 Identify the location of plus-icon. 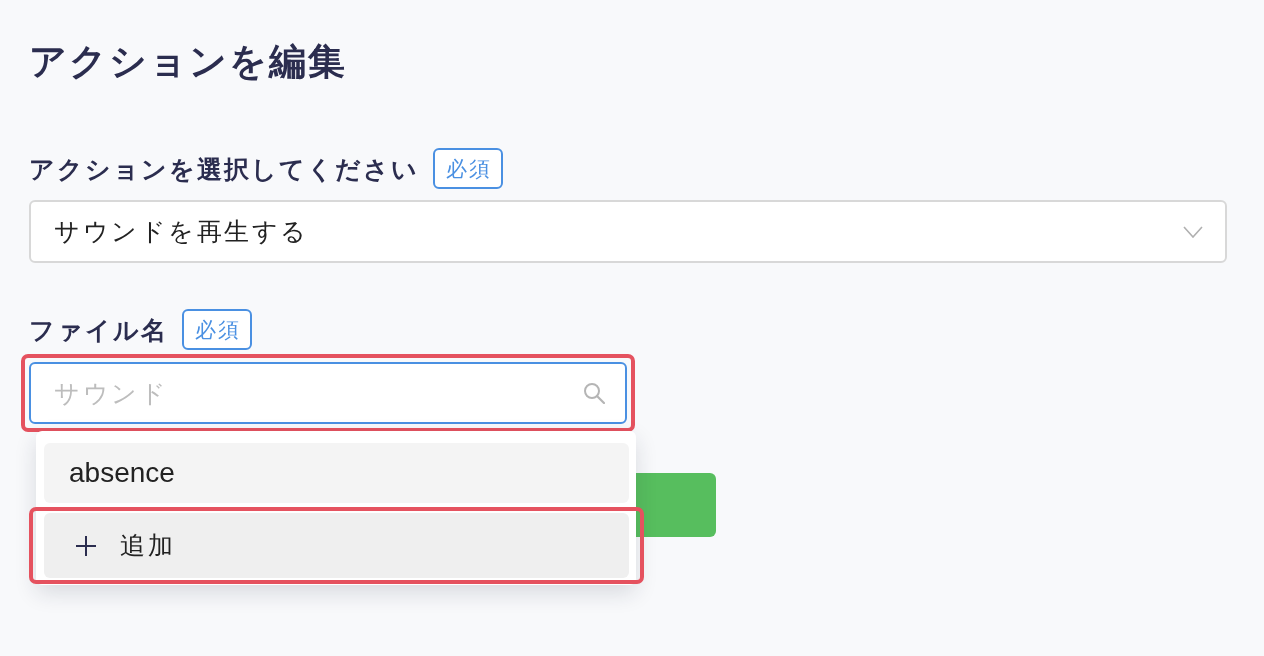
(86, 545).